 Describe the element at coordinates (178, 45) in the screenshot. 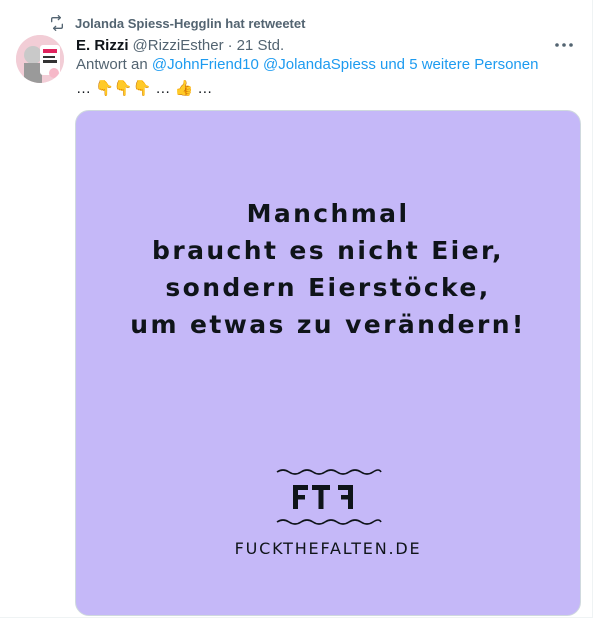

I see `author-handle: @RizziEsther` at that location.